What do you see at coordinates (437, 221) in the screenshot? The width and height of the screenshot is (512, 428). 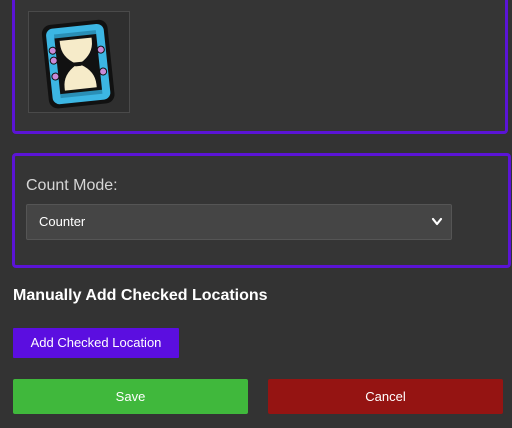 I see `chevron-down-icon` at bounding box center [437, 221].